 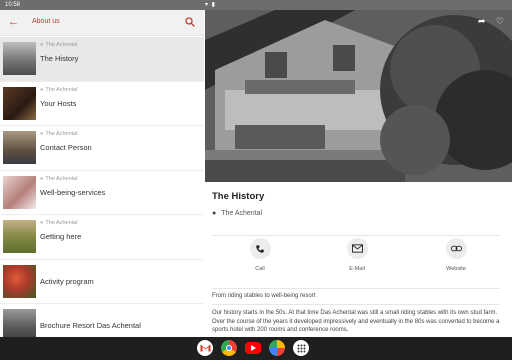 What do you see at coordinates (102, 282) in the screenshot?
I see `list-item-activity-program: Activity program` at bounding box center [102, 282].